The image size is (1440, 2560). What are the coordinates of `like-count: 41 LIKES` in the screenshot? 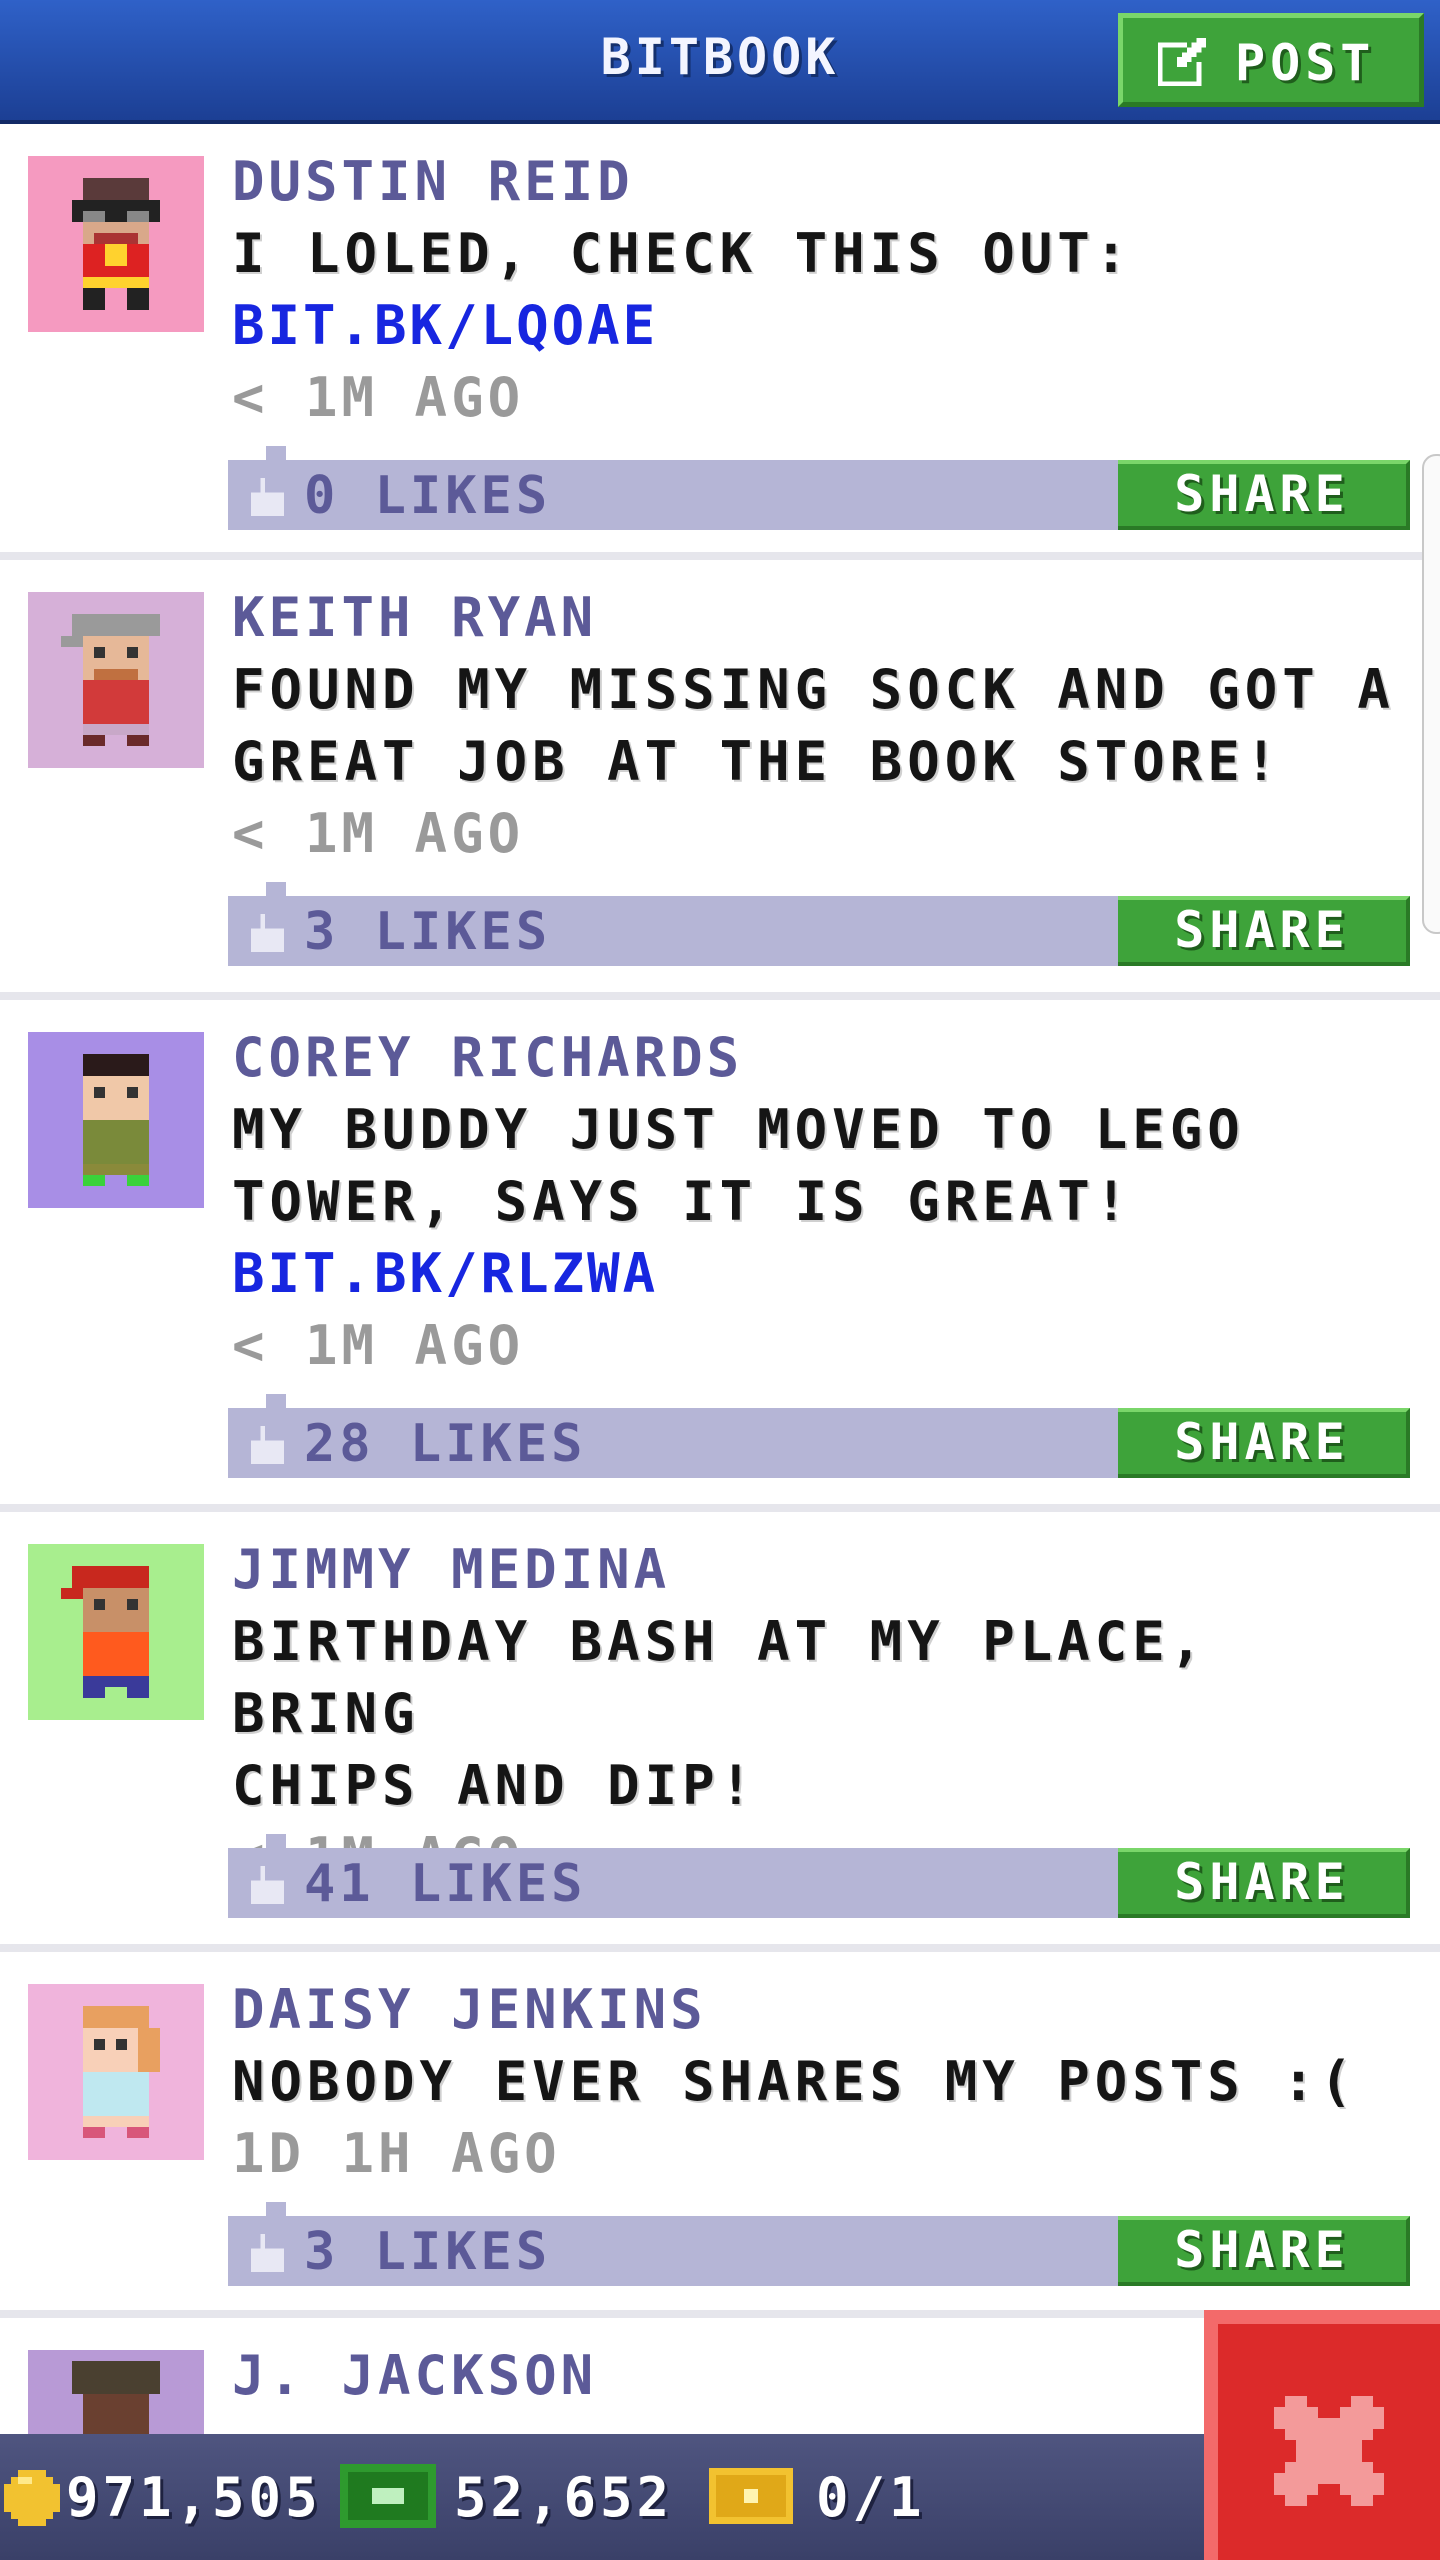 It's located at (445, 1884).